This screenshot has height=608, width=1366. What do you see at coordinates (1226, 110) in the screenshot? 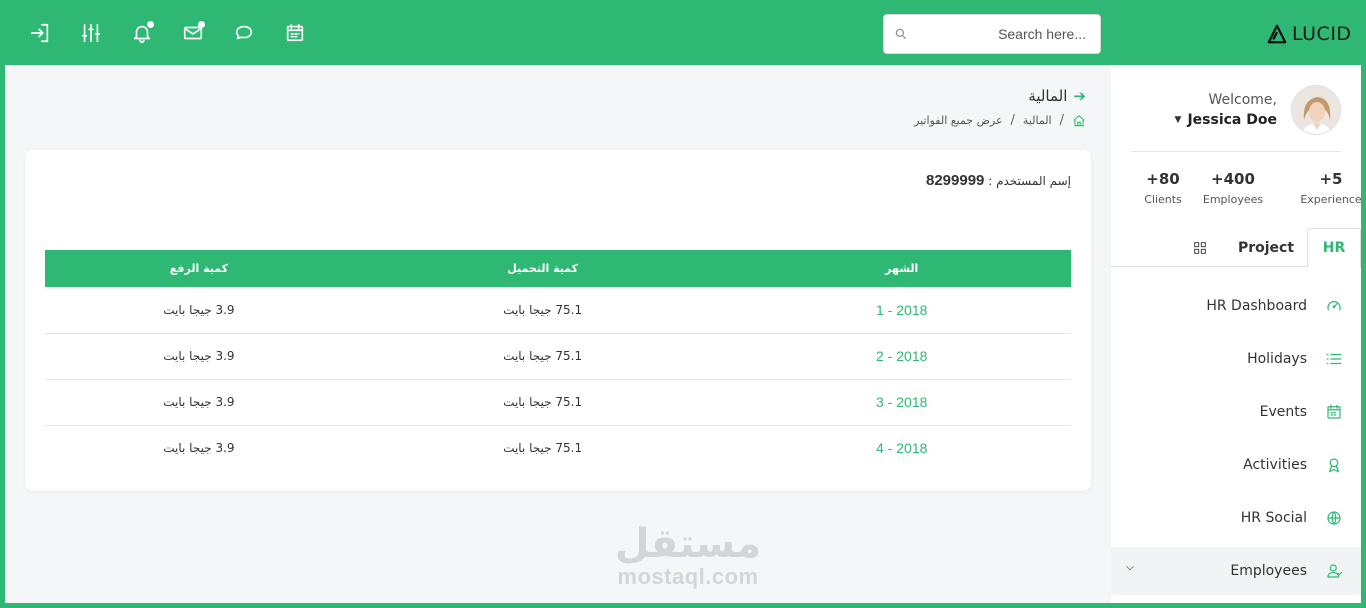
I see `welcome-block: Welcome, ▼ Jessica Doe` at bounding box center [1226, 110].